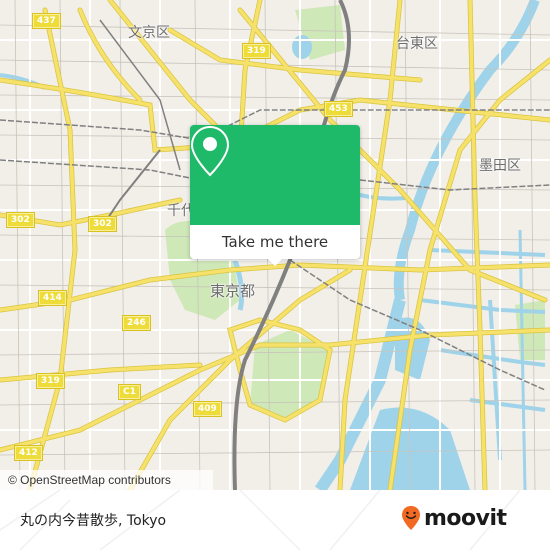  What do you see at coordinates (46, 21) in the screenshot?
I see `road-badge-437: 437` at bounding box center [46, 21].